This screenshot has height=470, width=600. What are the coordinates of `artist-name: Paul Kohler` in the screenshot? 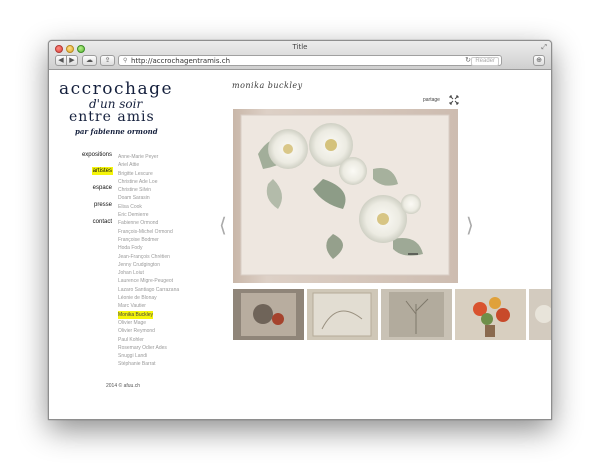 It's located at (131, 339).